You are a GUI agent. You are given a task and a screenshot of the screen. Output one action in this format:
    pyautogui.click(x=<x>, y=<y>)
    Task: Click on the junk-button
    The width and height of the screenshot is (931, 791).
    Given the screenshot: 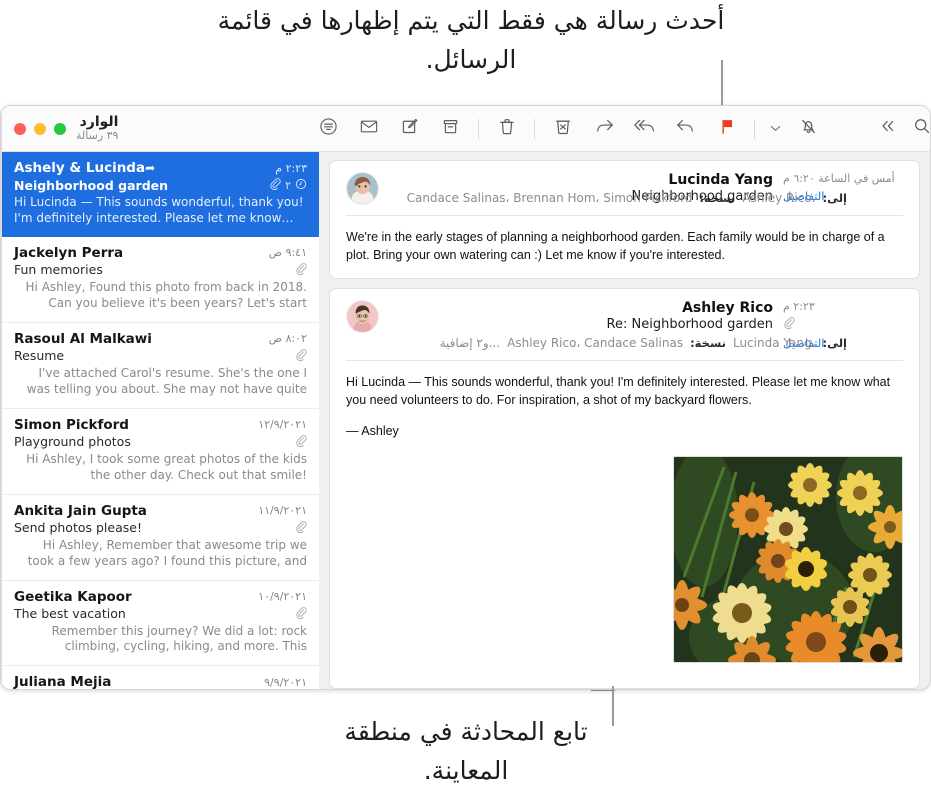 What is the action you would take?
    pyautogui.click(x=562, y=129)
    